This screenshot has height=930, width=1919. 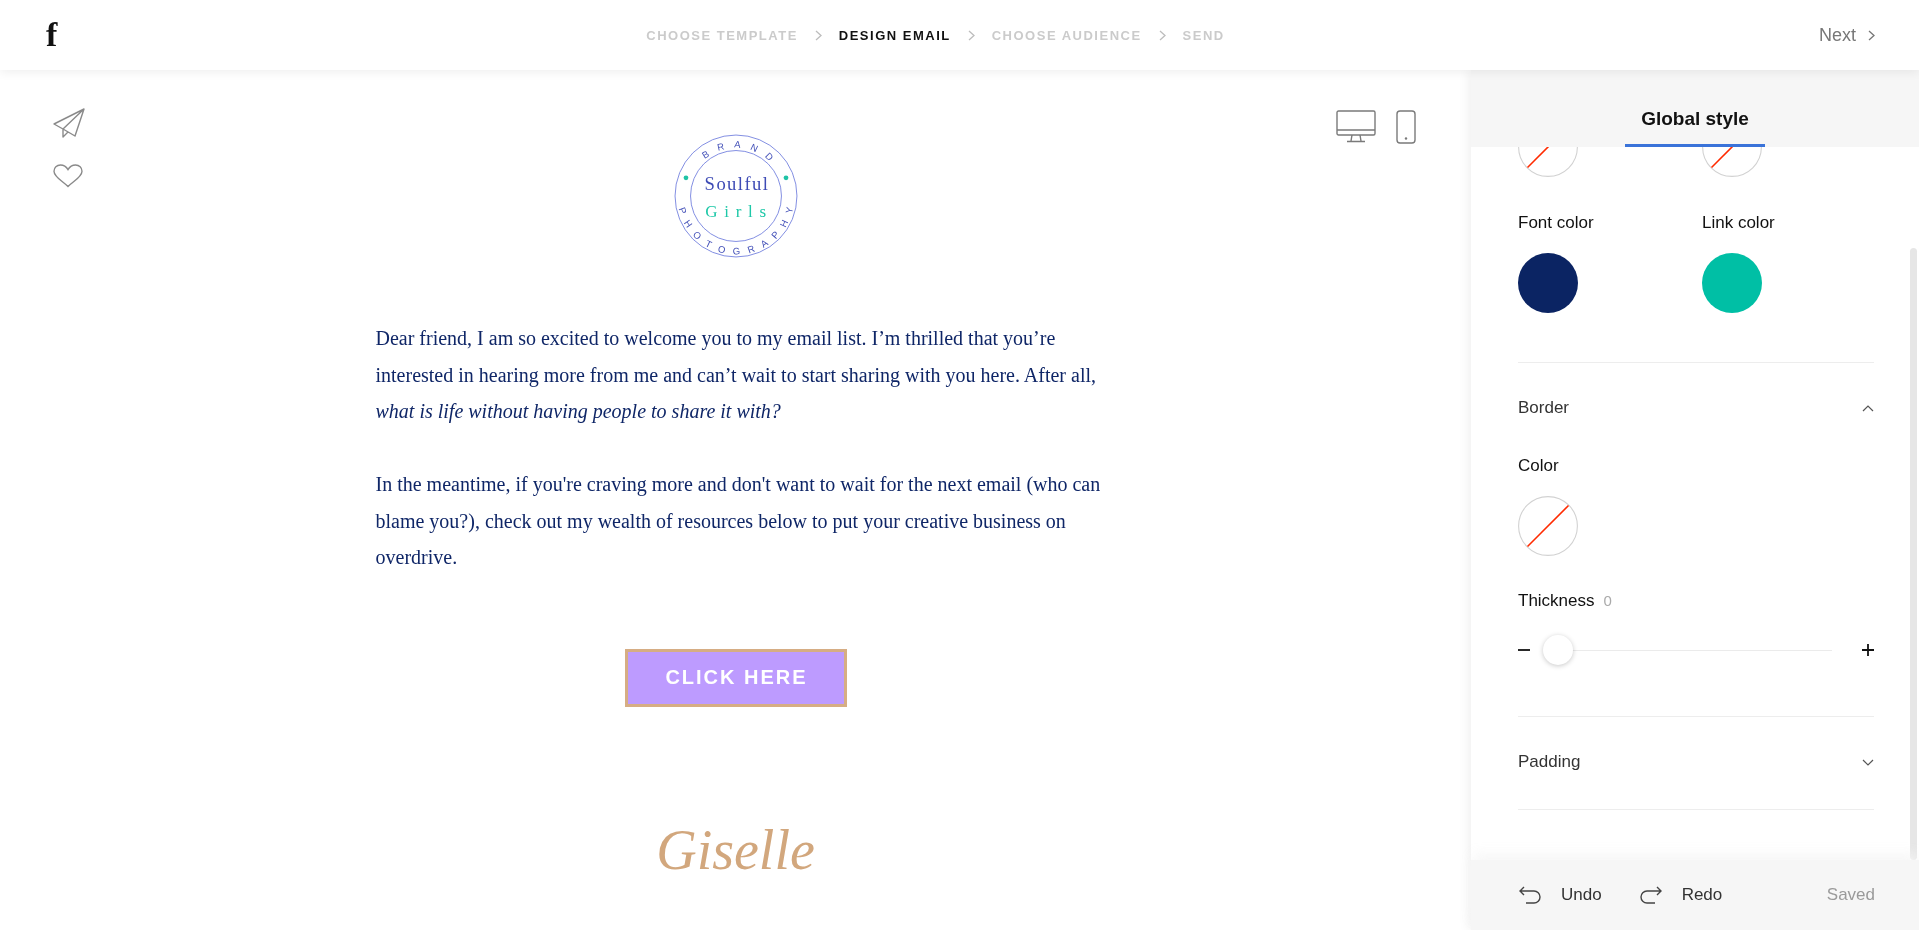 What do you see at coordinates (735, 850) in the screenshot?
I see `signature: Giselle` at bounding box center [735, 850].